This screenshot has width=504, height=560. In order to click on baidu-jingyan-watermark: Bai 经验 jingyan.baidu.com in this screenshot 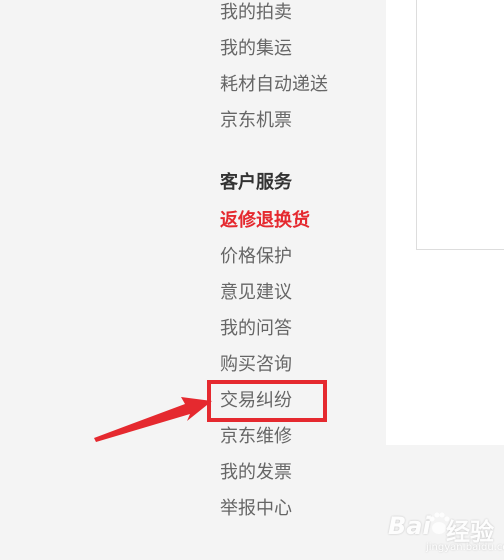, I will do `click(446, 530)`.